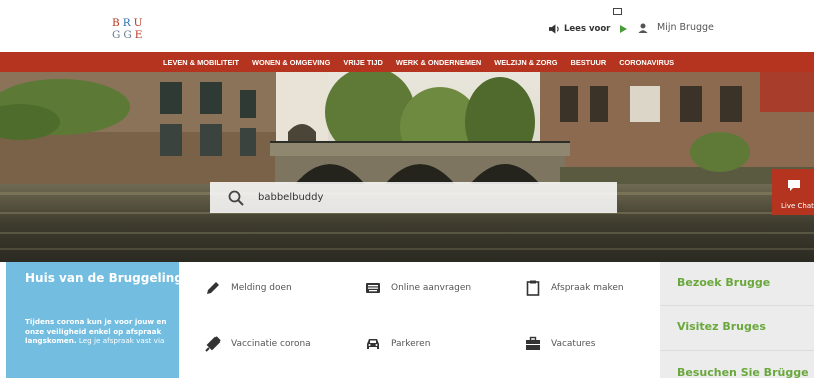  I want to click on briefcase-icon, so click(533, 343).